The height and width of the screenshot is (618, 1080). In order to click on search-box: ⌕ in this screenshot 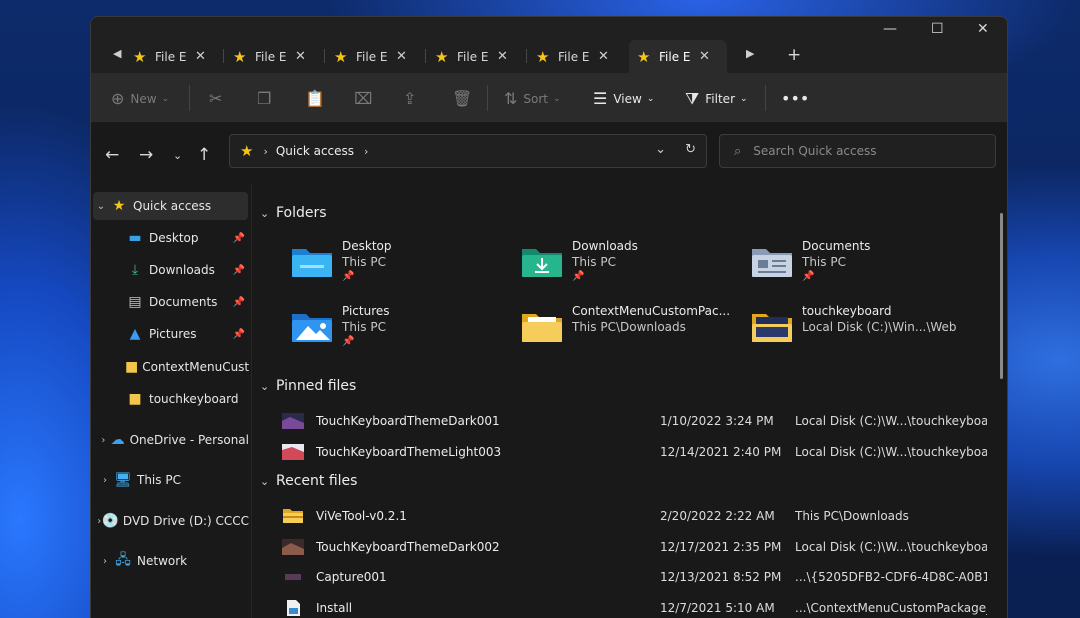, I will do `click(857, 151)`.